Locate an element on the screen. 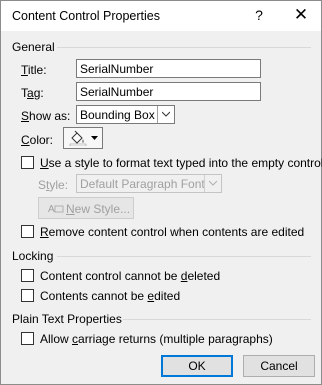  locking-heading: Locking is located at coordinates (33, 256).